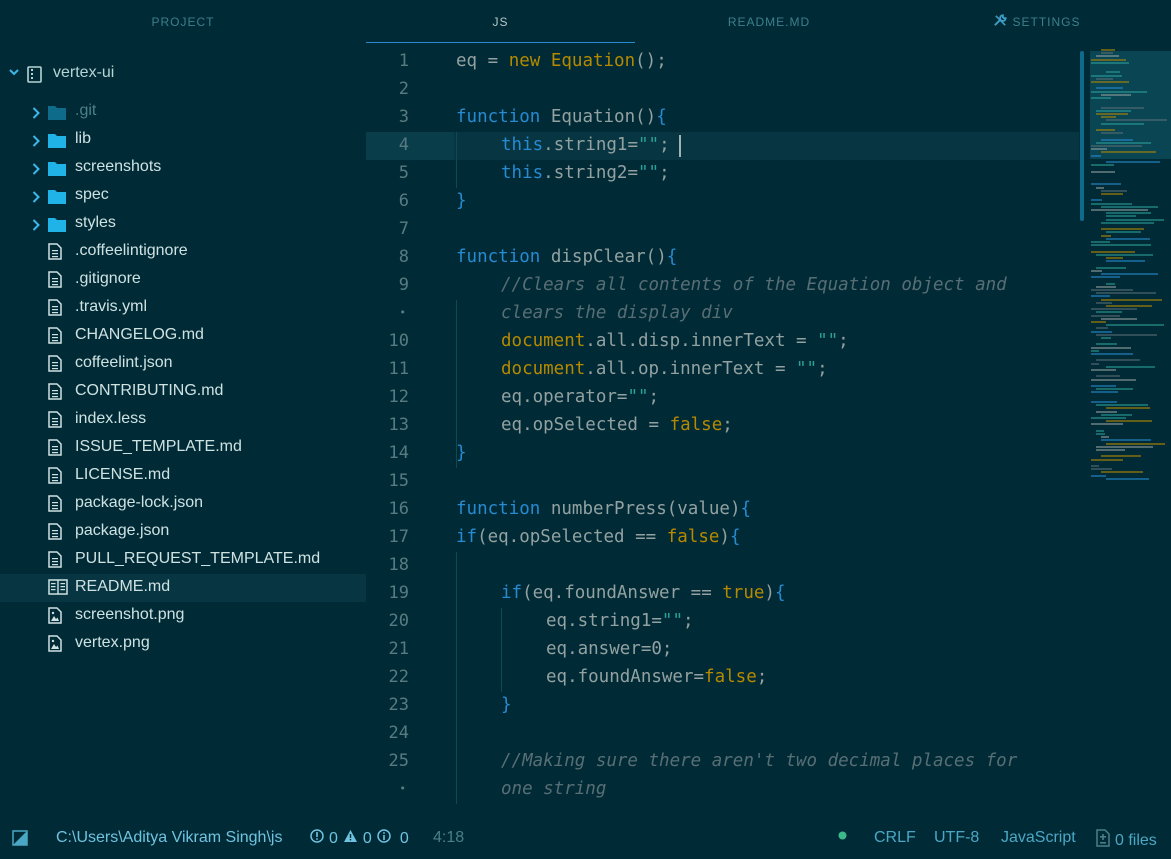  What do you see at coordinates (604, 509) in the screenshot?
I see `code-line-16: function numberPress(value){` at bounding box center [604, 509].